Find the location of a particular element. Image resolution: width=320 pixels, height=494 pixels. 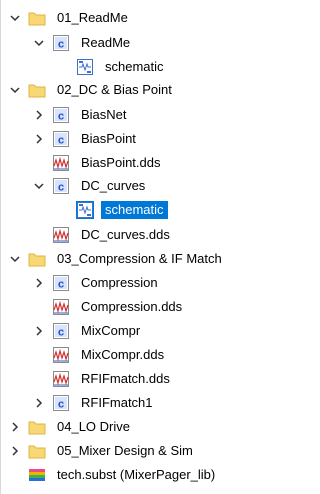

tree-label: 05_Mixer Design & Sim is located at coordinates (125, 450).